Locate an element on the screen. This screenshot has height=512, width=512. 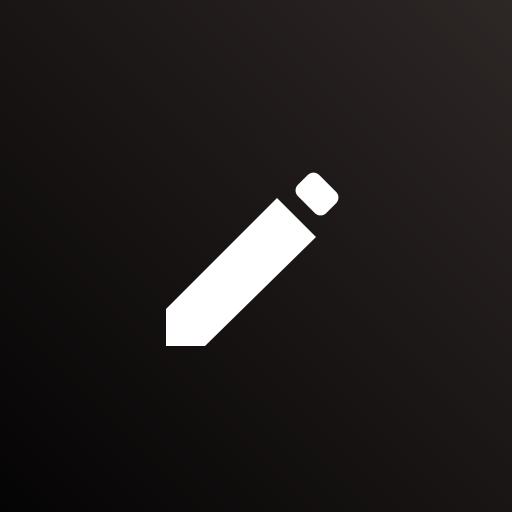
pencil-cap is located at coordinates (317, 194).